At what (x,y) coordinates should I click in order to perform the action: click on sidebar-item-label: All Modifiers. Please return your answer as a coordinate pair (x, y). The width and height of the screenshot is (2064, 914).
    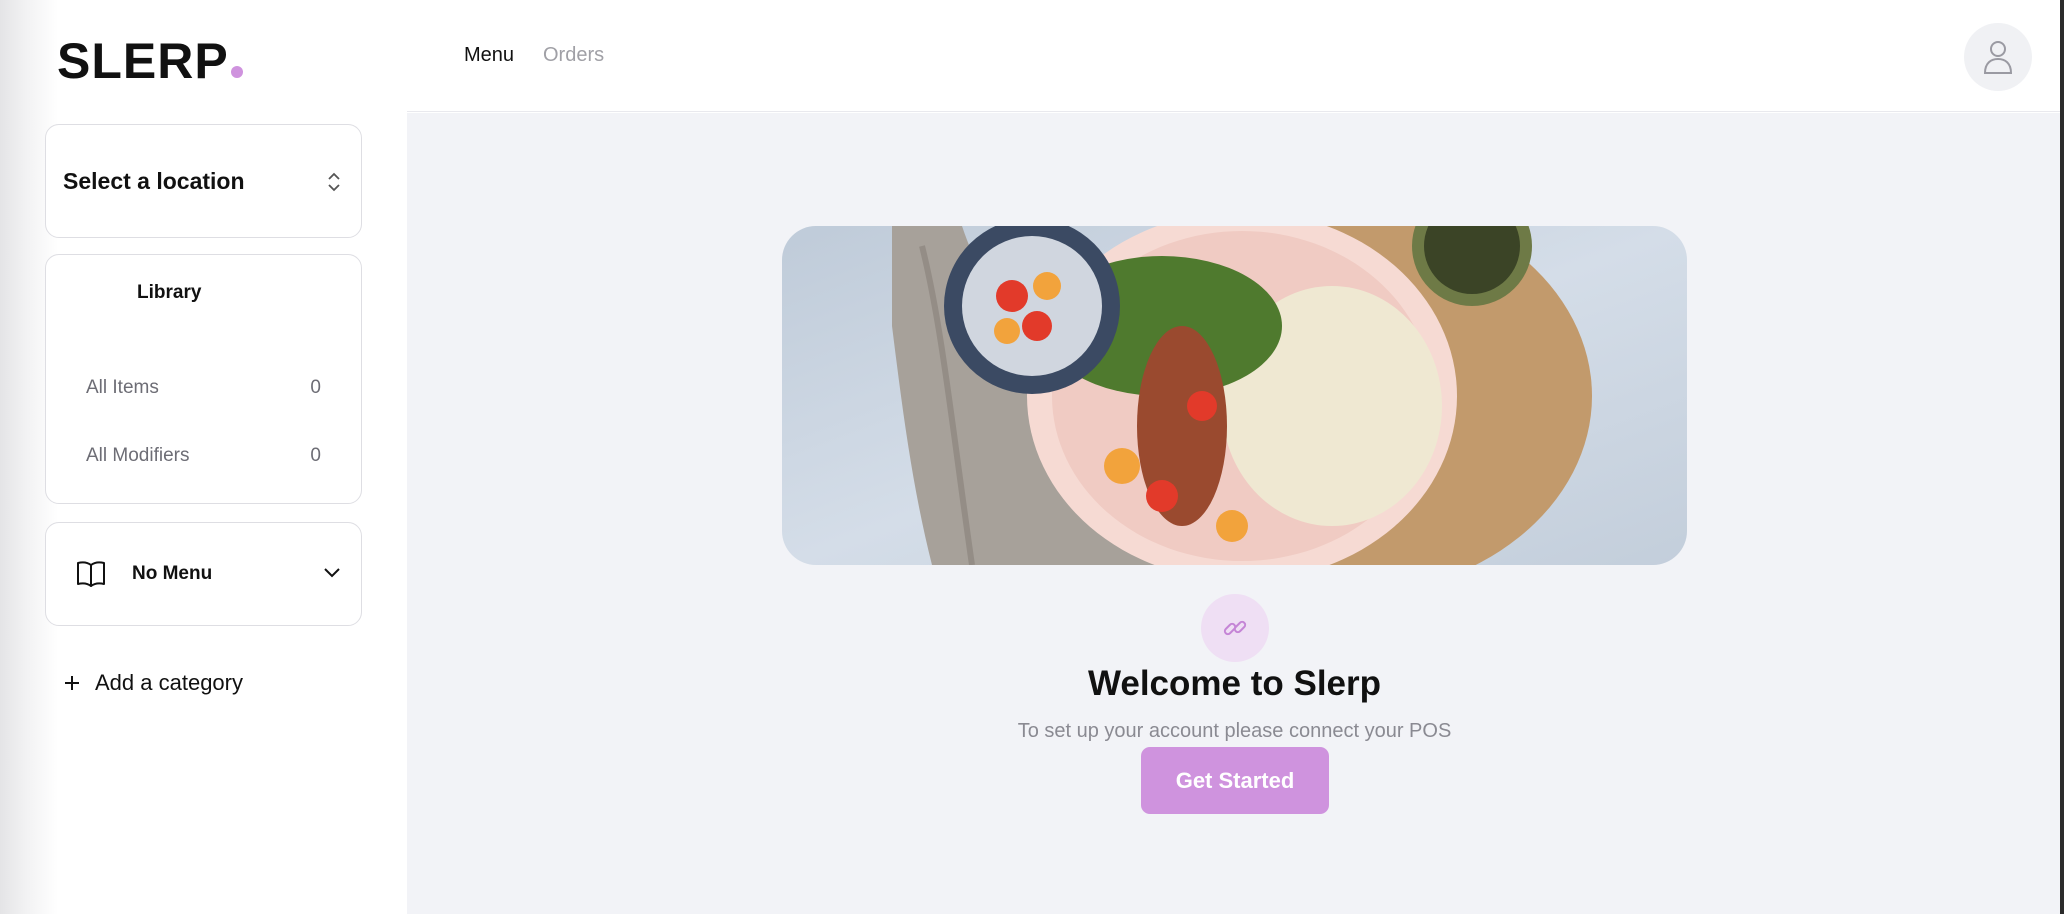
    Looking at the image, I should click on (138, 455).